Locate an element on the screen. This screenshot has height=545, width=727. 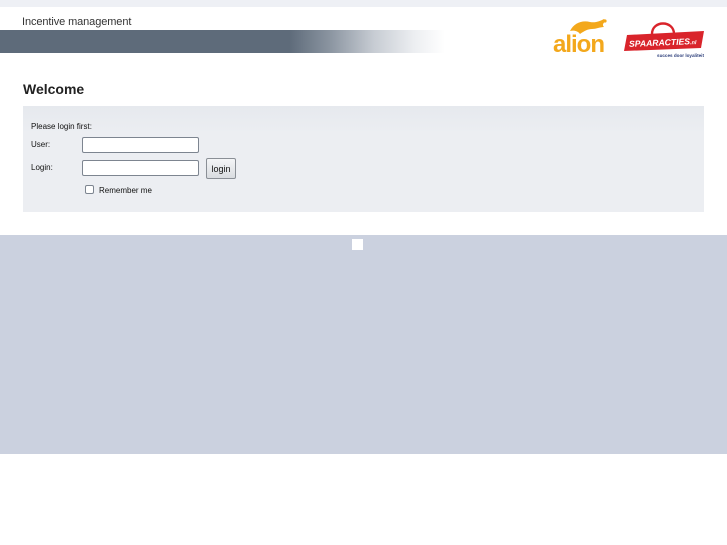
spaaracties-slogan: succes door loyaliteit is located at coordinates (680, 55).